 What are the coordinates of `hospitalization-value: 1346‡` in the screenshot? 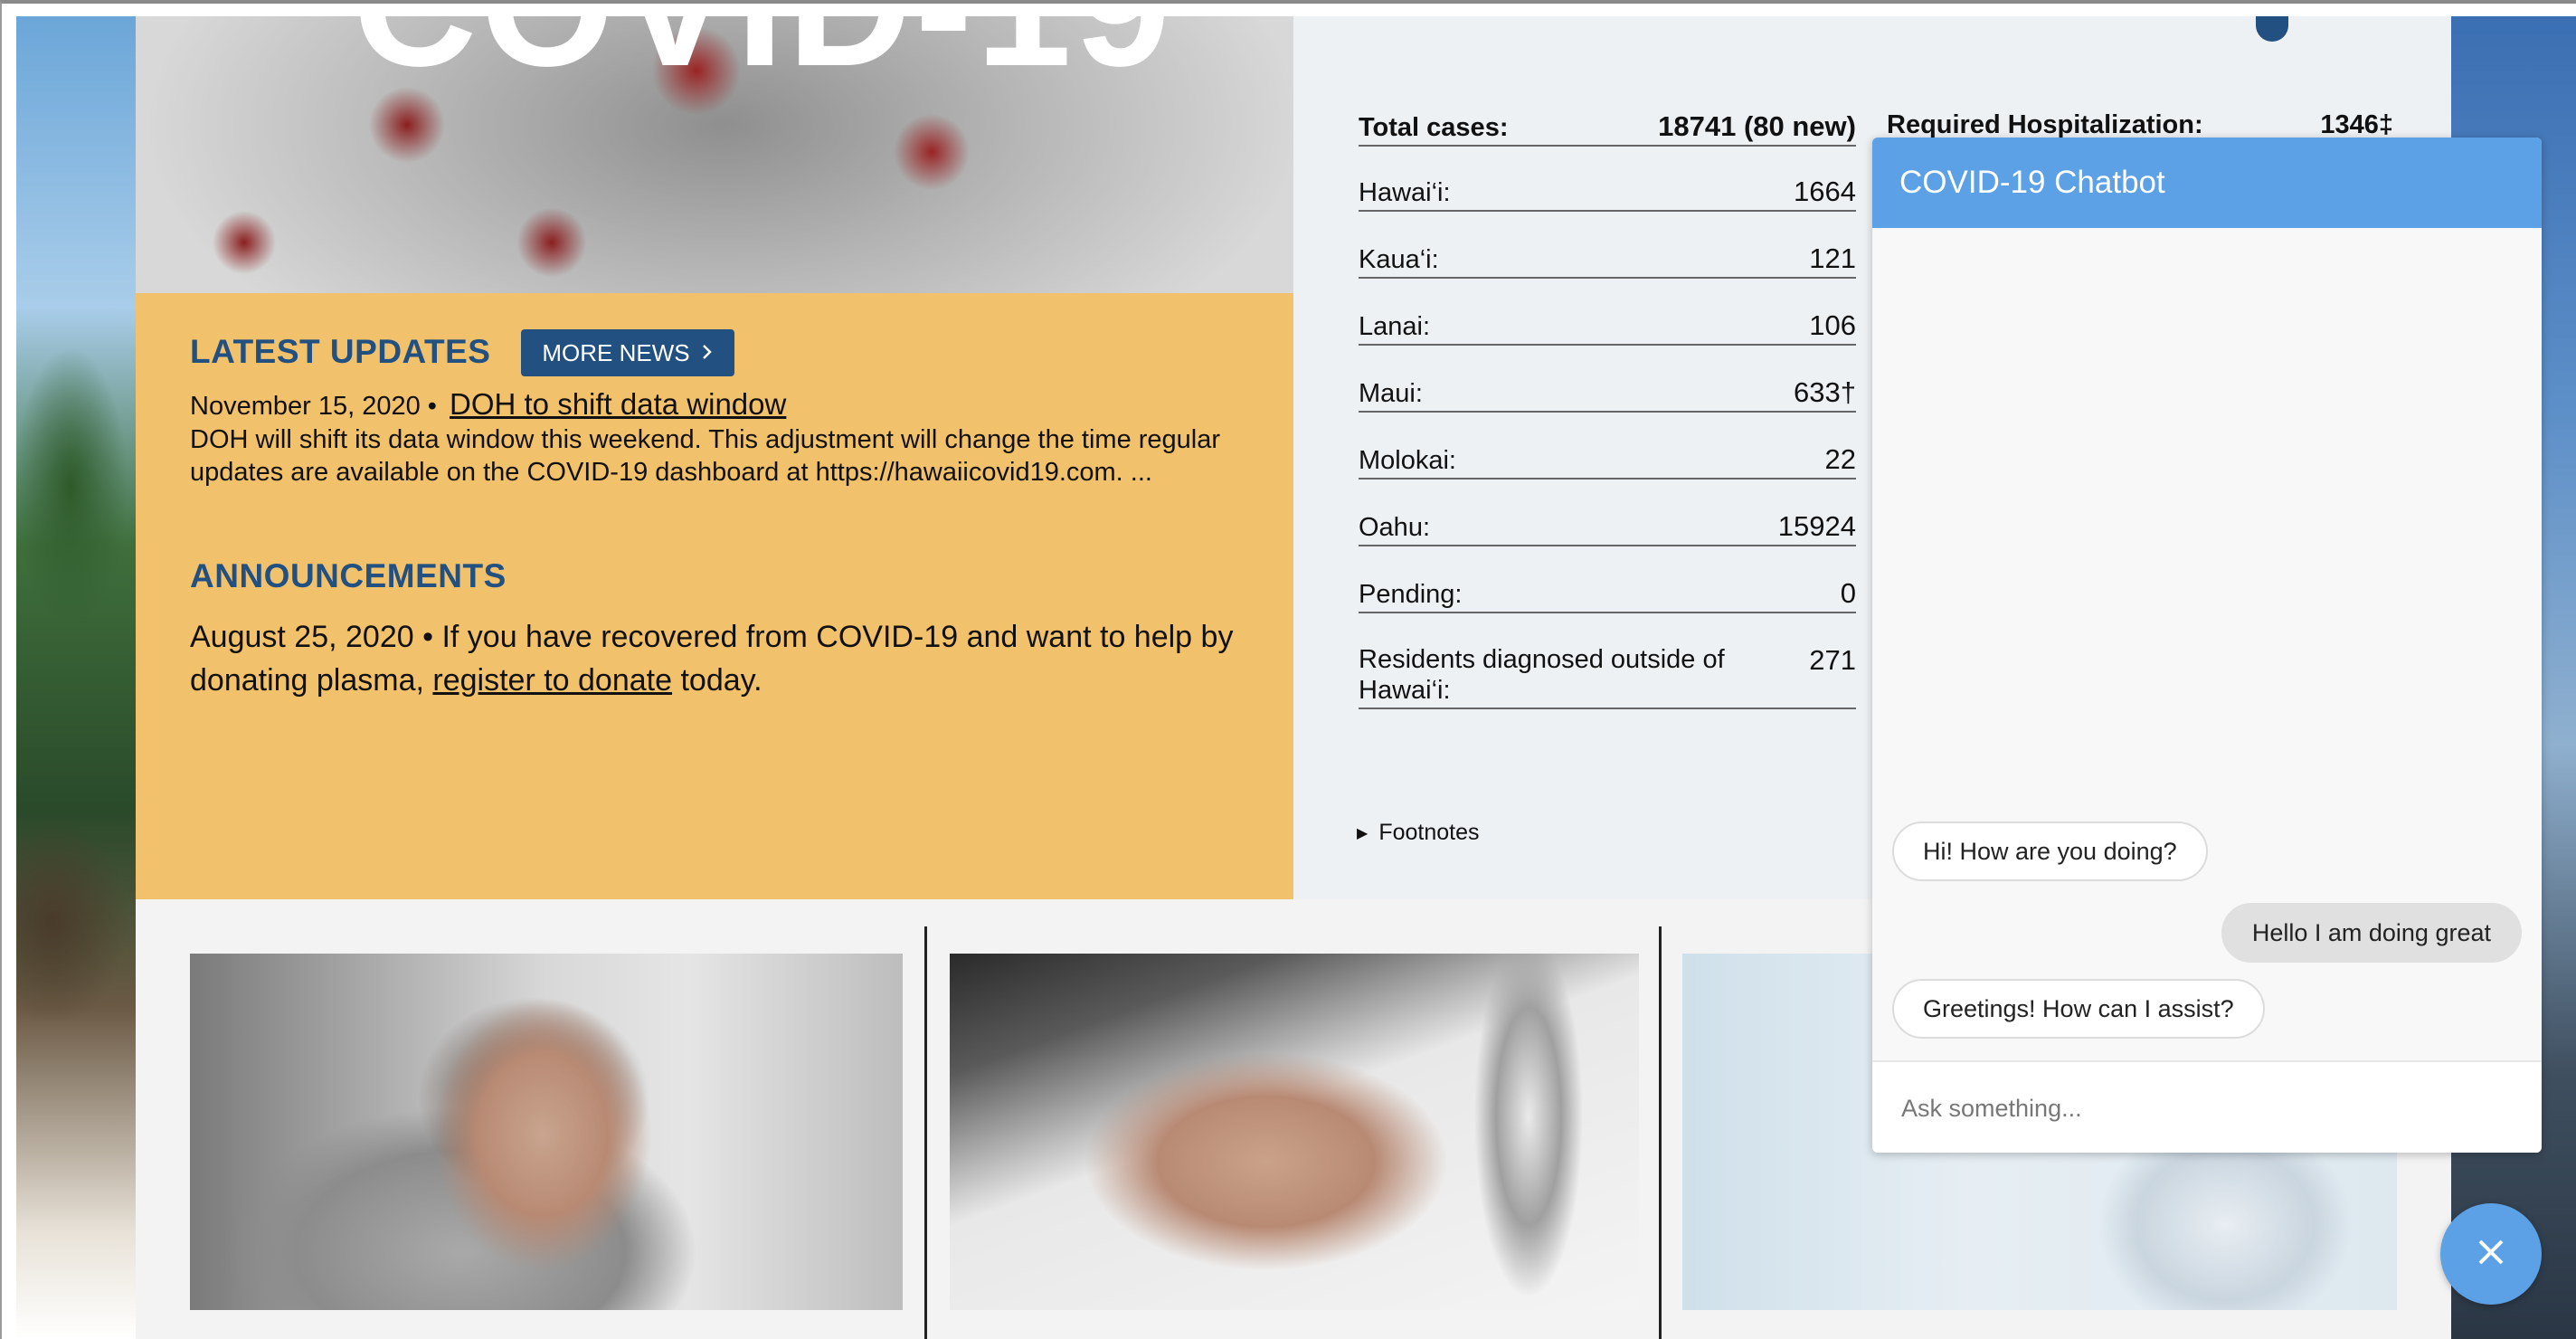 It's located at (2356, 124).